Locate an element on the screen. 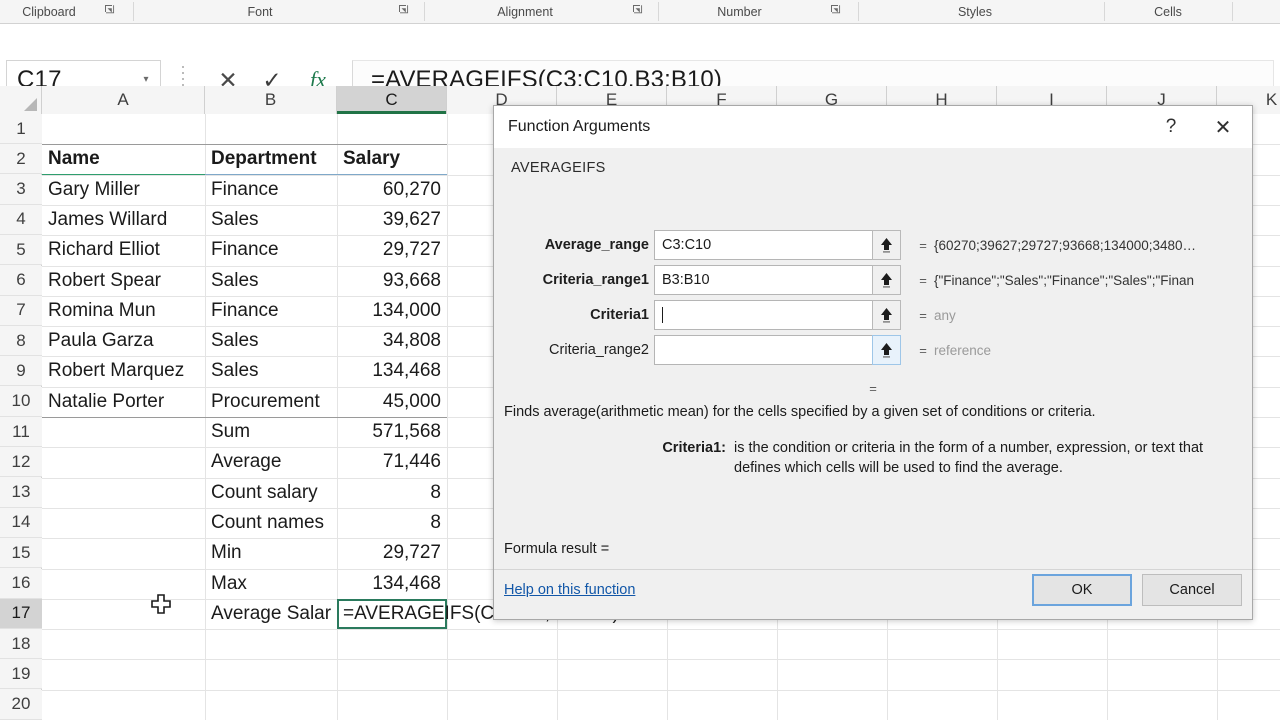 The width and height of the screenshot is (1280, 720). cell-B3: Finance is located at coordinates (271, 190).